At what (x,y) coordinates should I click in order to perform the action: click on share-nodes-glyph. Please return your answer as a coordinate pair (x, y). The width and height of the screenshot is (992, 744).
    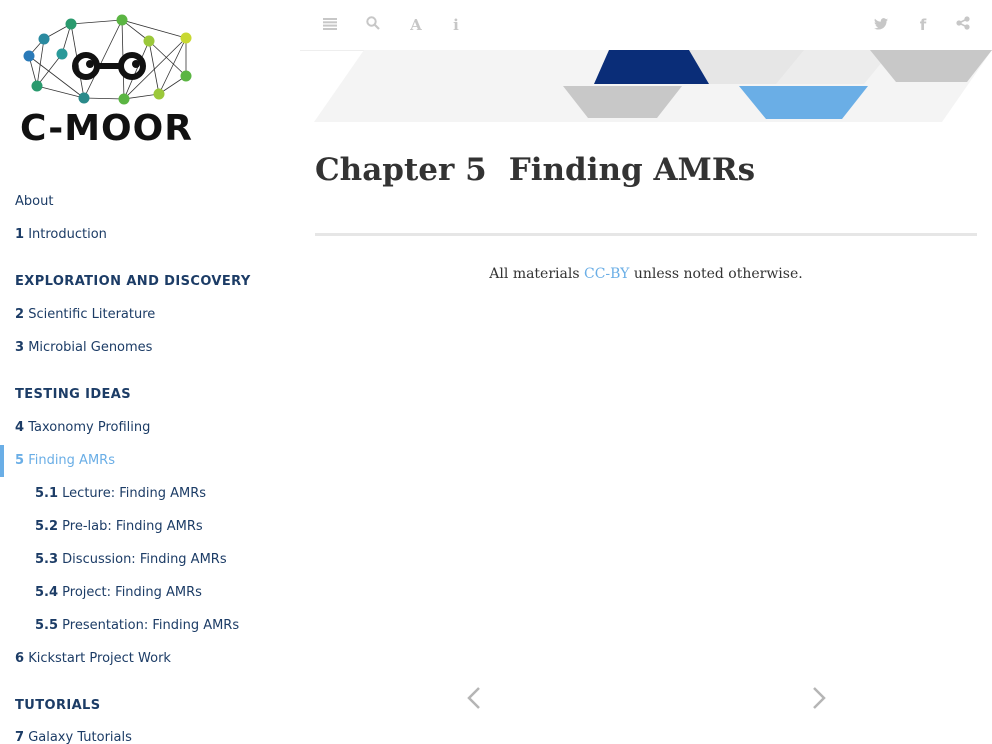
    Looking at the image, I should click on (963, 23).